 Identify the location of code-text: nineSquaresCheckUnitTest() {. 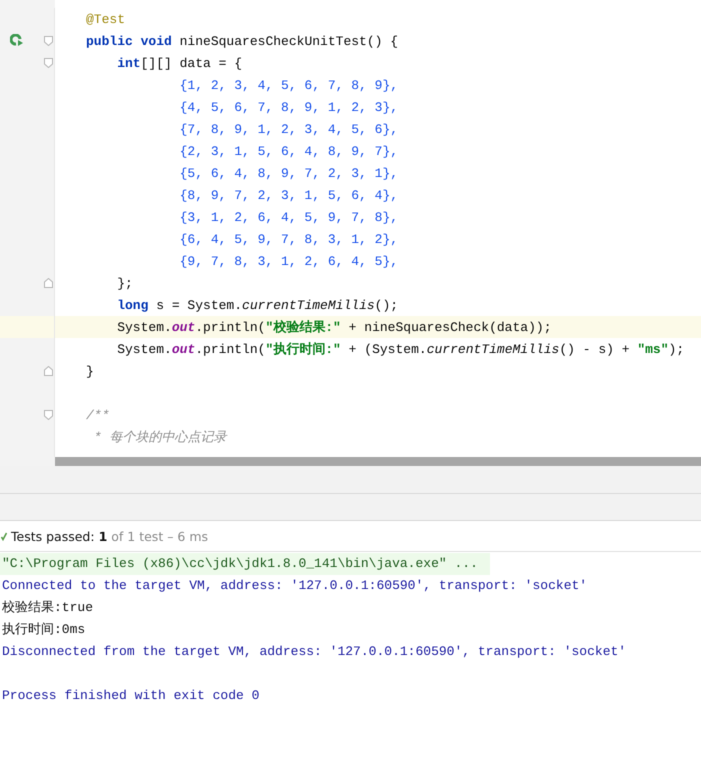
(288, 41).